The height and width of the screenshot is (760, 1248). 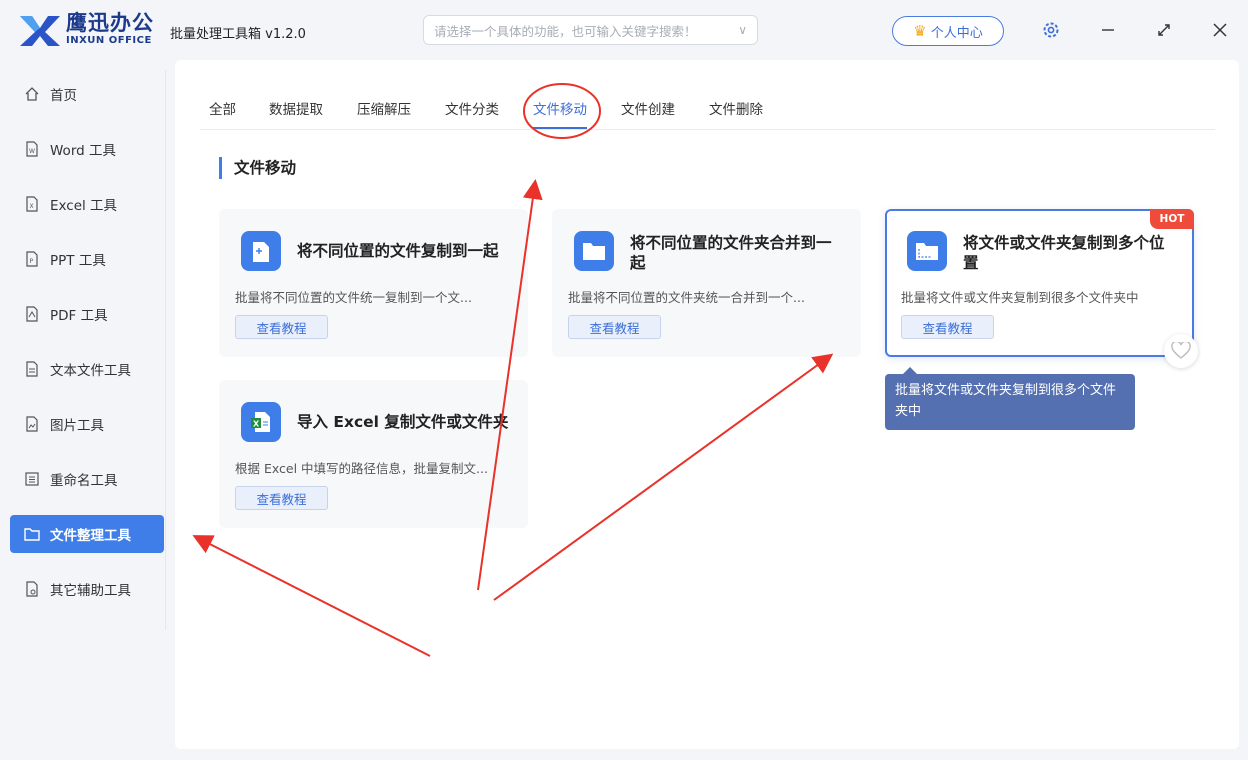 I want to click on excel-file-icon: X, so click(x=32, y=204).